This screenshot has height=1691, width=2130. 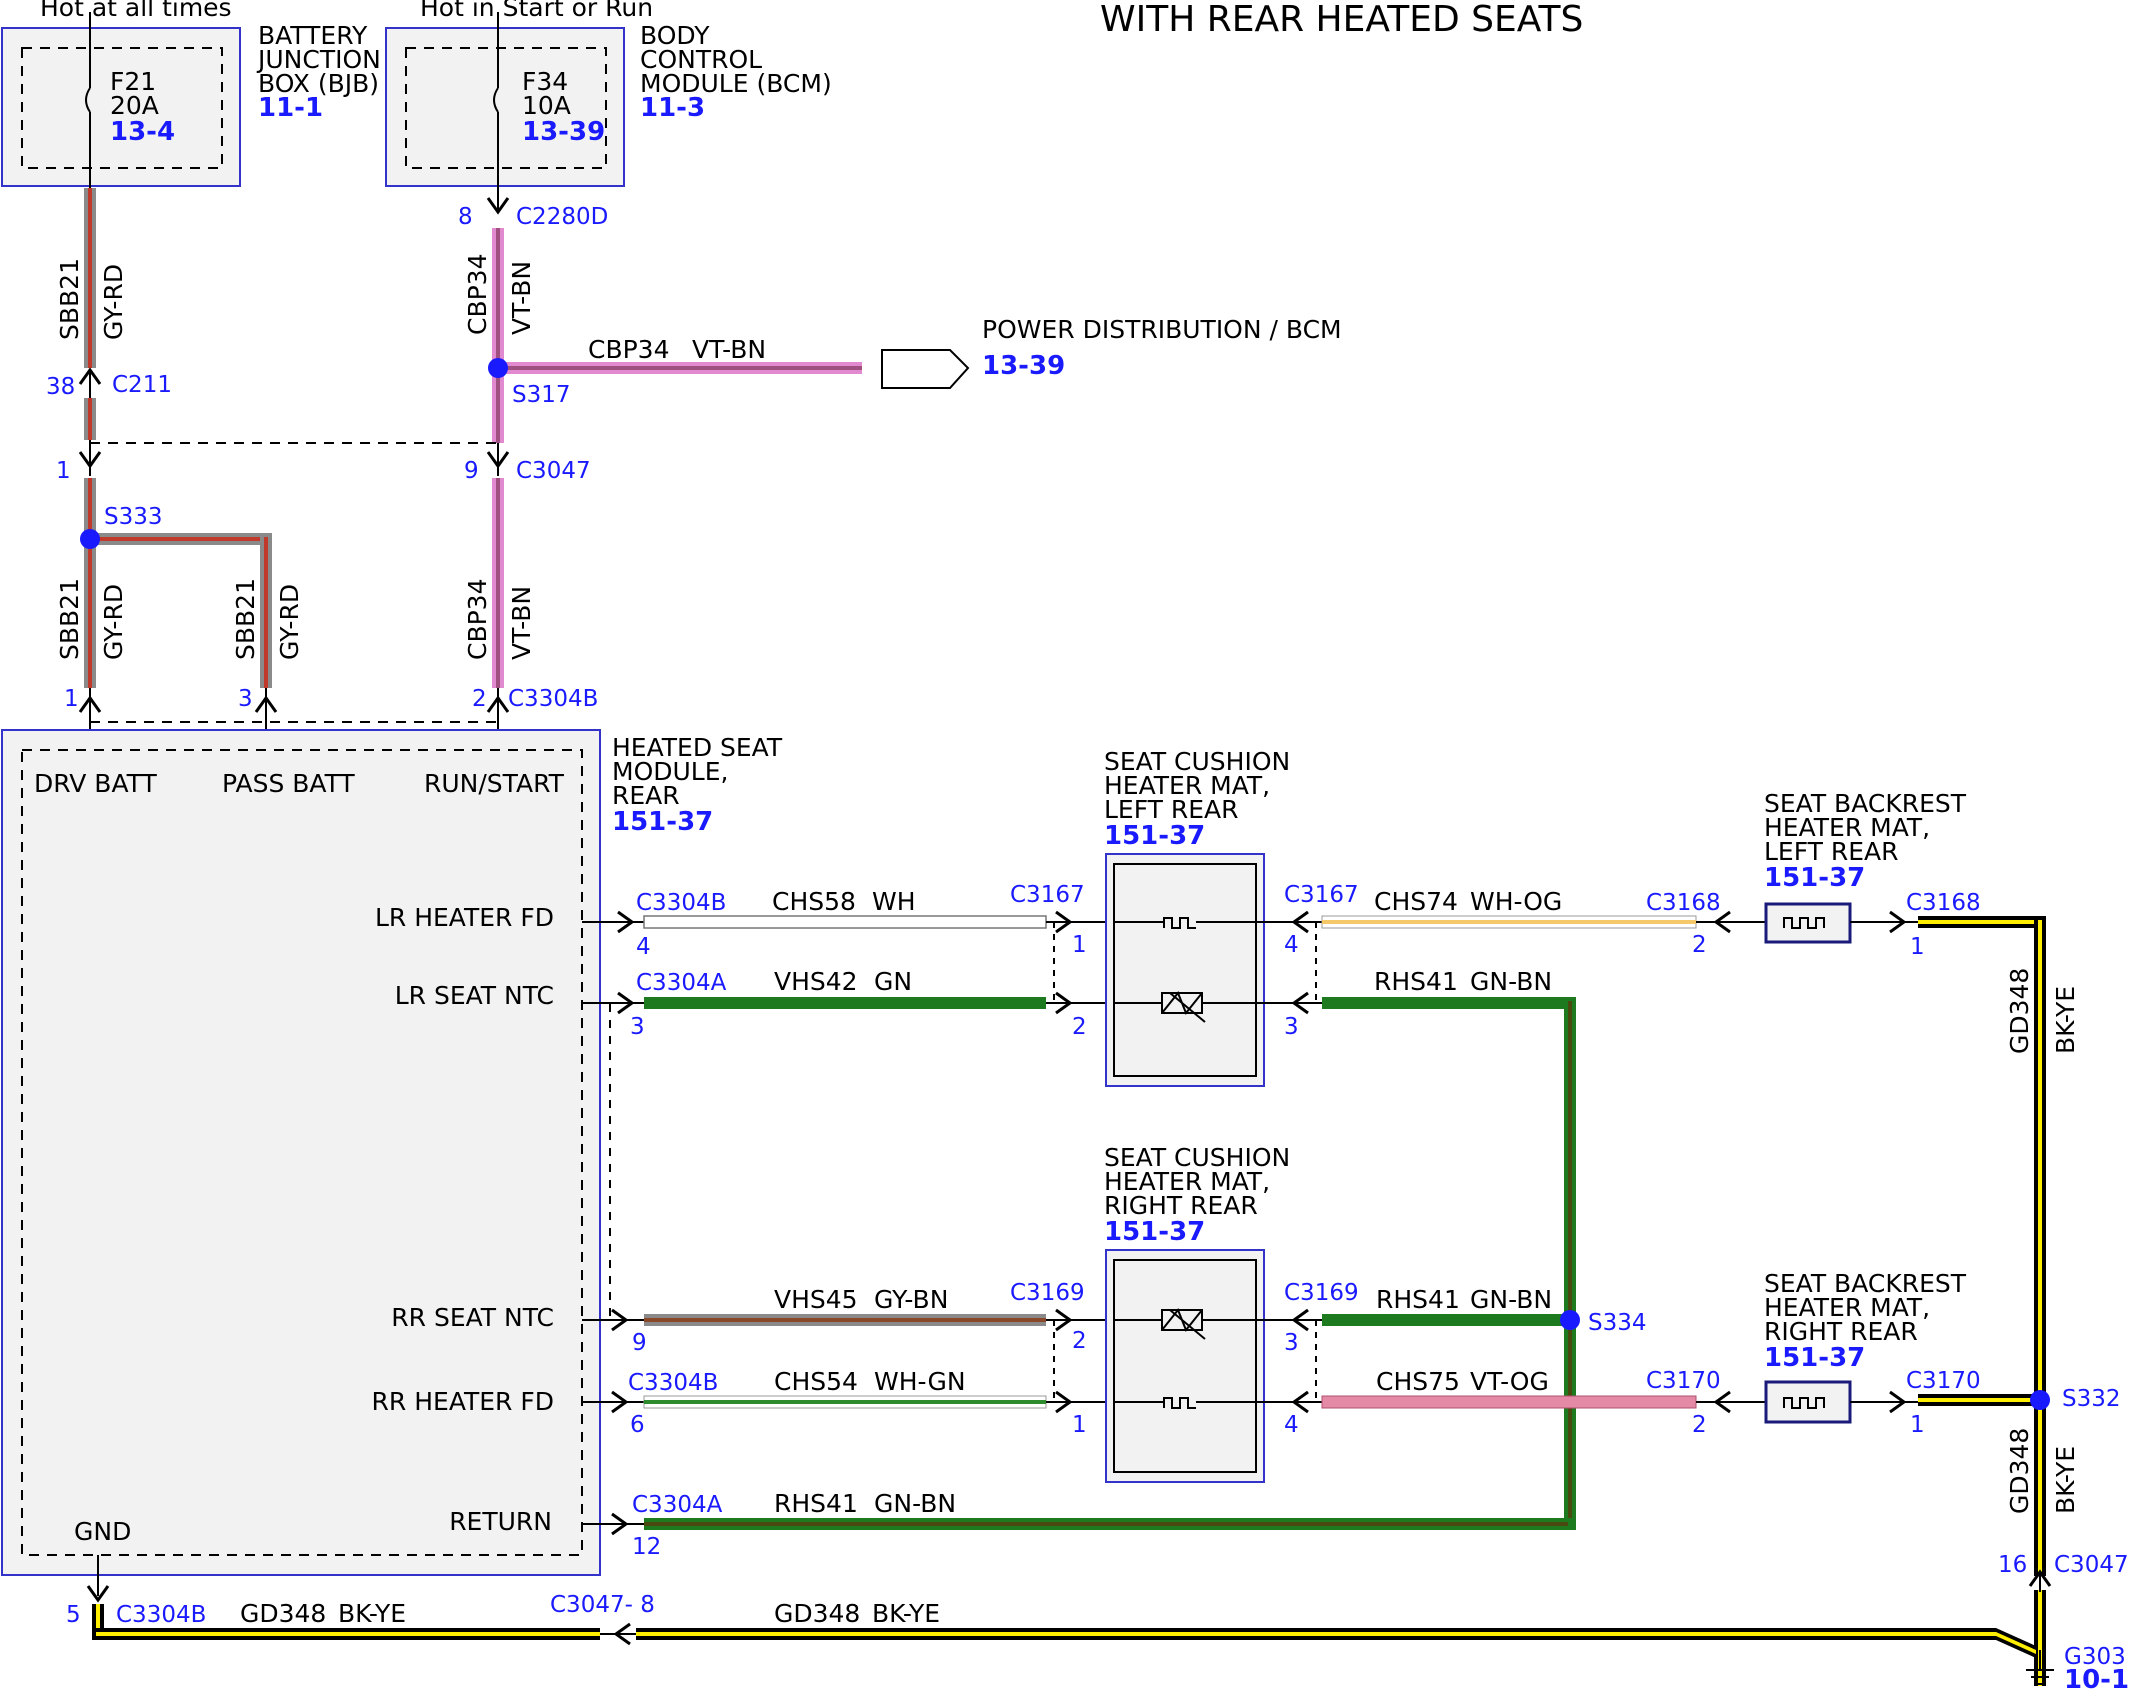 I want to click on cbp34-top-circuit: CBP34, so click(x=477, y=295).